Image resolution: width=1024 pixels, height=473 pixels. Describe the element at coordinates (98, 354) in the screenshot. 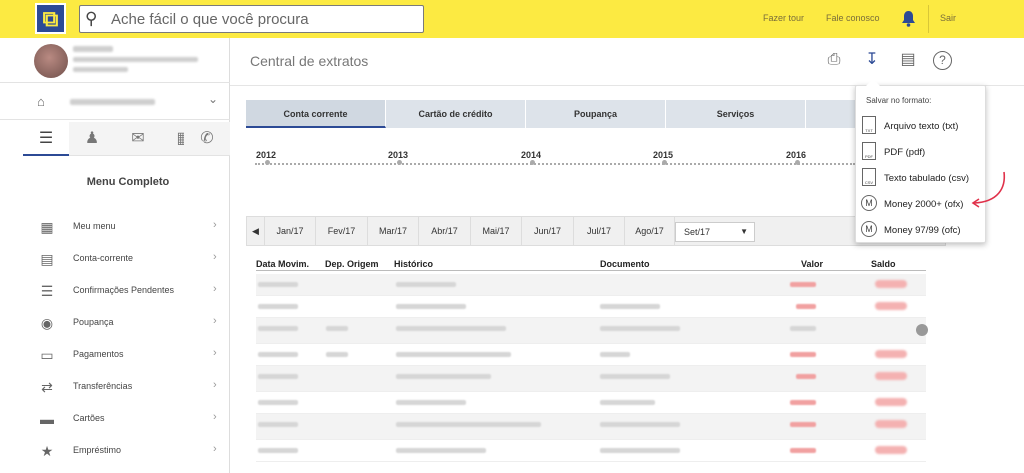

I see `sidebar-item-label: Pagamentos` at that location.